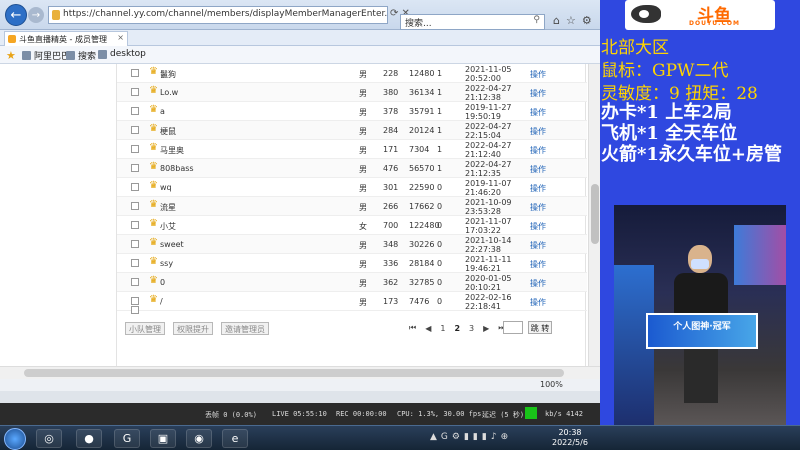 Image resolution: width=800 pixels, height=450 pixels. What do you see at coordinates (15, 439) in the screenshot?
I see `start-button` at bounding box center [15, 439].